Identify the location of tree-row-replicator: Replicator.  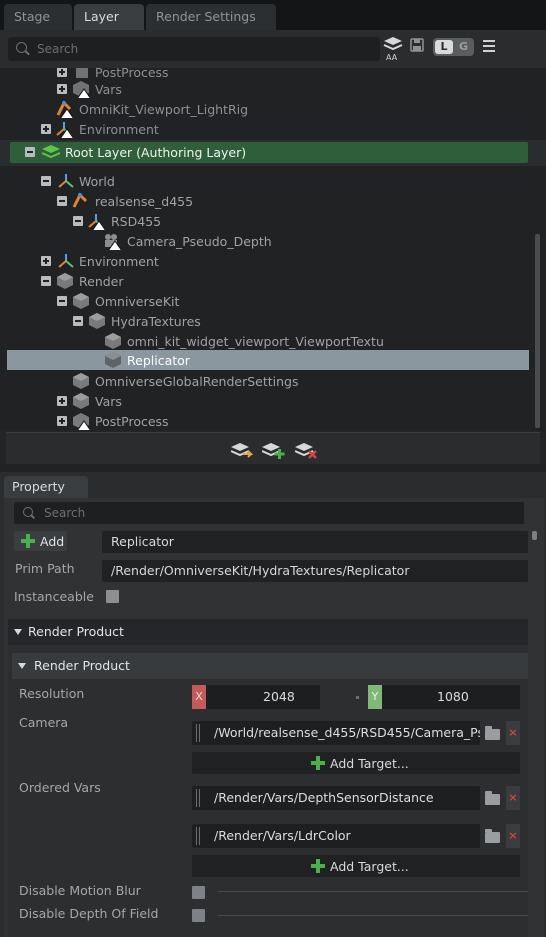
(268, 360).